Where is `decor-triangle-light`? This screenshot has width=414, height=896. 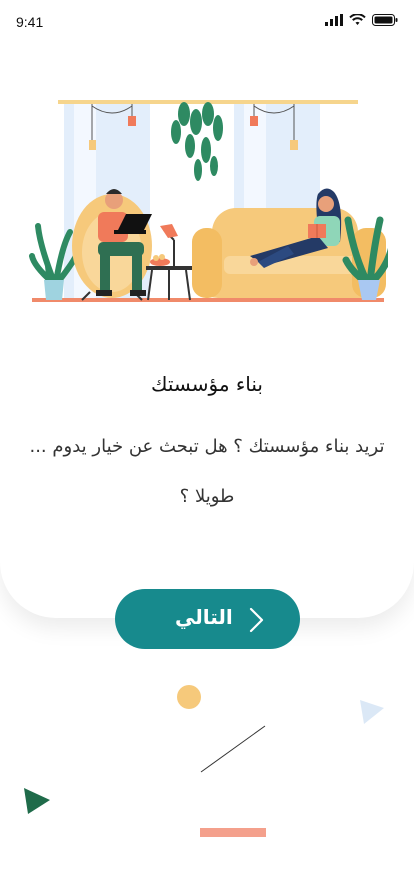
decor-triangle-light is located at coordinates (372, 712).